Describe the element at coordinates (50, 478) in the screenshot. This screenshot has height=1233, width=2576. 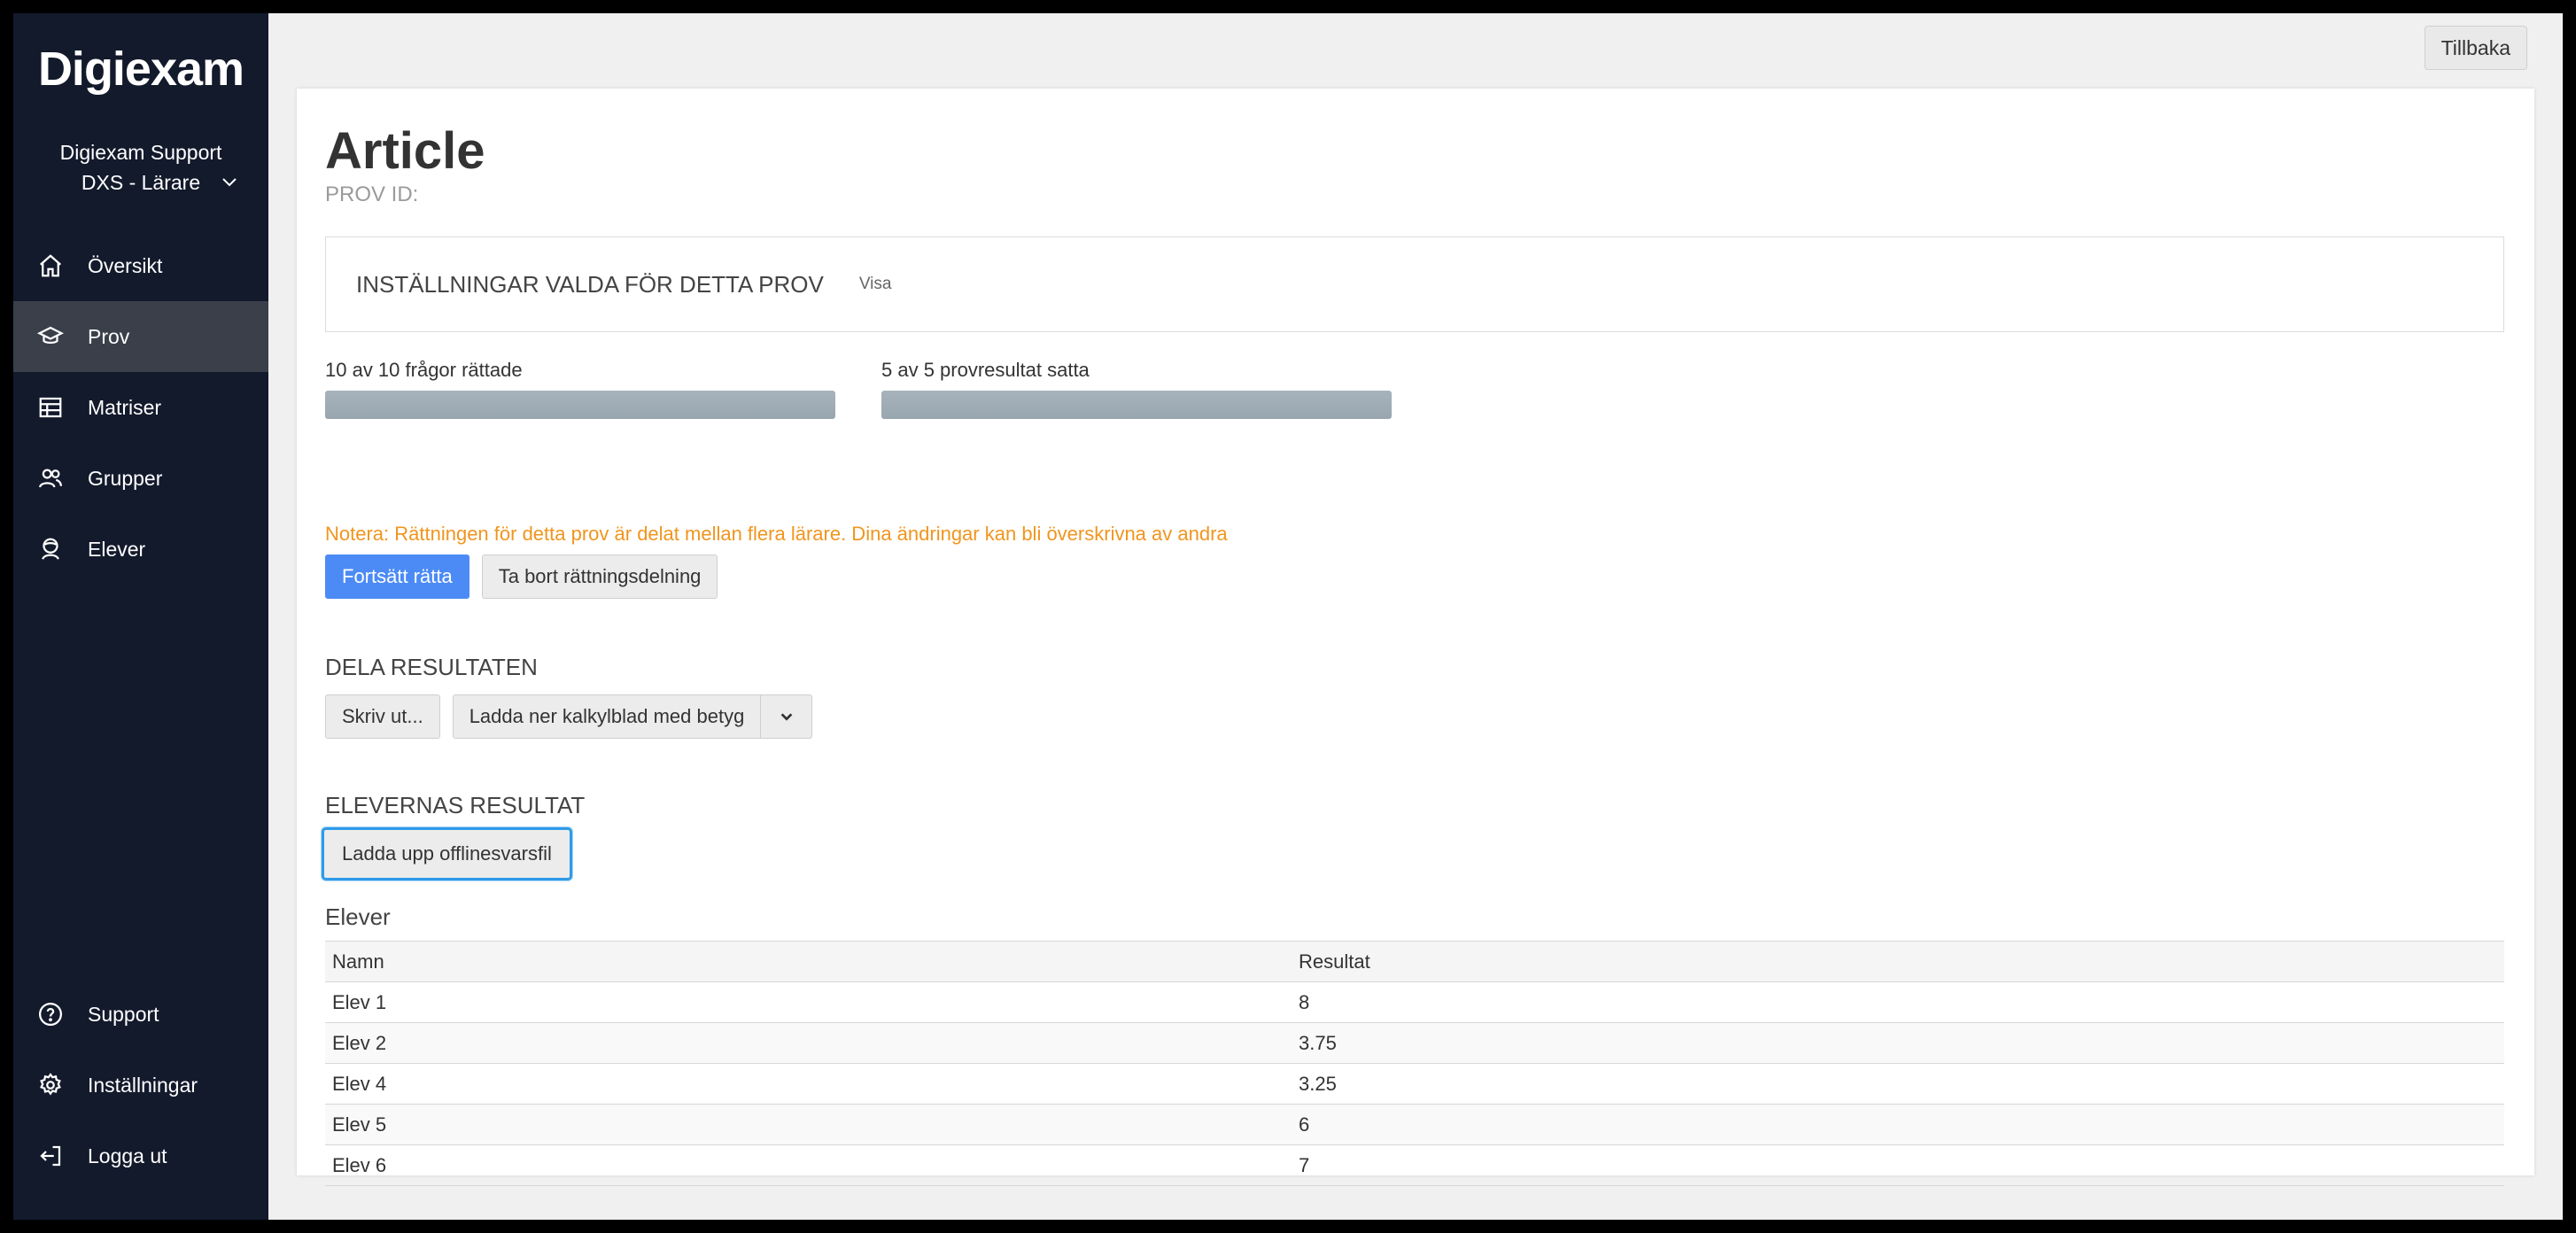
I see `group-icon` at that location.